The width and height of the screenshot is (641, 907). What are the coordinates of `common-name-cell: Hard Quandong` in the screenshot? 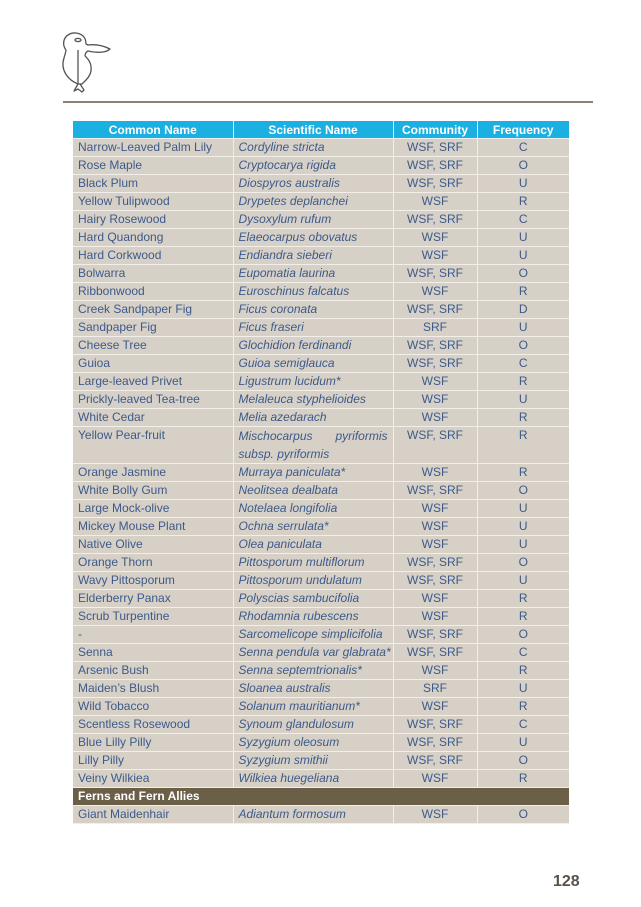 It's located at (153, 237).